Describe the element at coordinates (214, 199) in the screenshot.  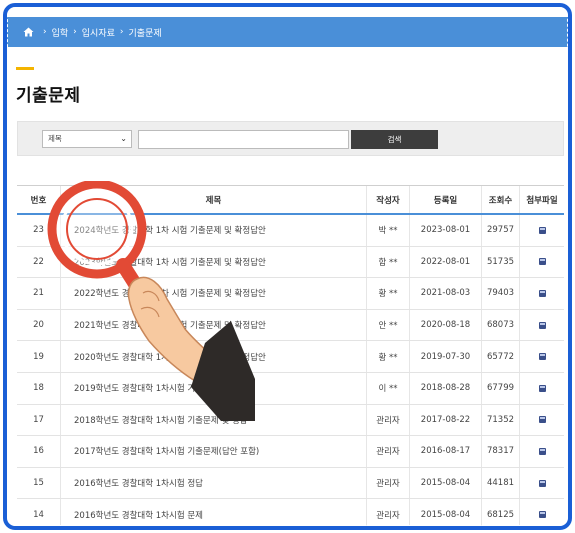
I see `header-title: 제목` at that location.